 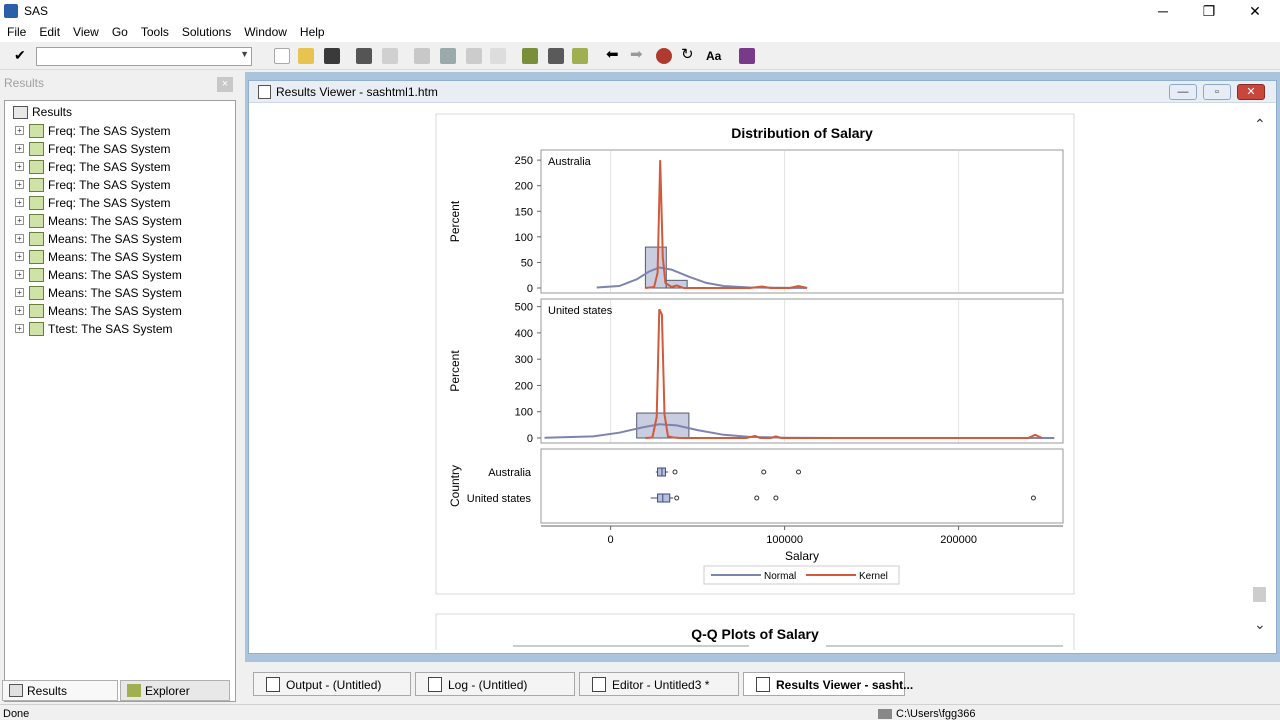 I want to click on save-icon, so click(x=332, y=56).